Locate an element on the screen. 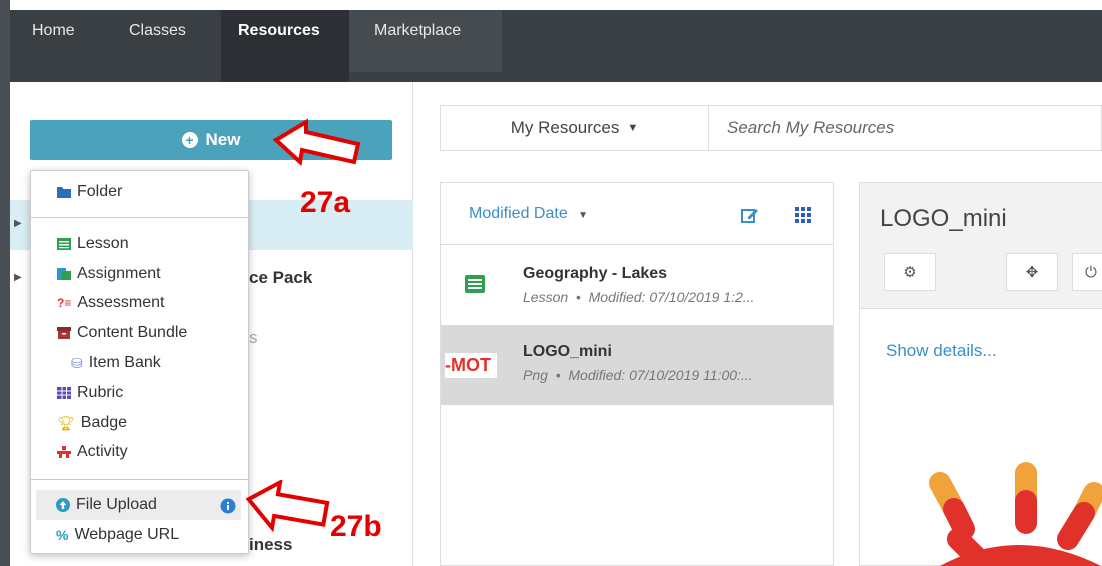 The height and width of the screenshot is (566, 1102). item-title: Geography - Lakes is located at coordinates (595, 274).